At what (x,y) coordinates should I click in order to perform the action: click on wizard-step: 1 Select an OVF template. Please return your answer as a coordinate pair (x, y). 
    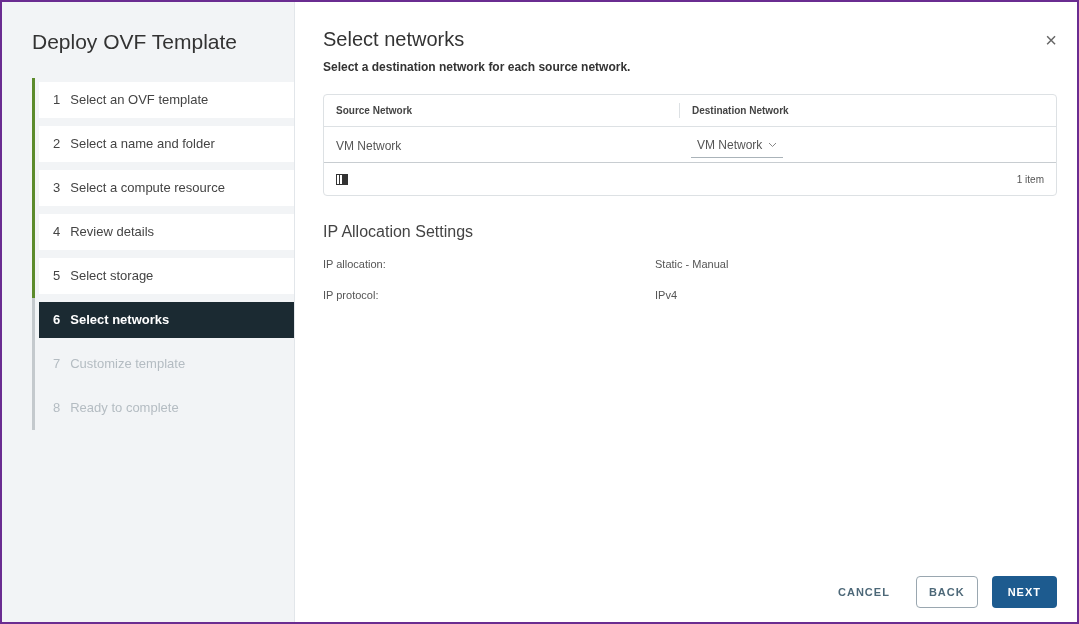
    Looking at the image, I should click on (166, 99).